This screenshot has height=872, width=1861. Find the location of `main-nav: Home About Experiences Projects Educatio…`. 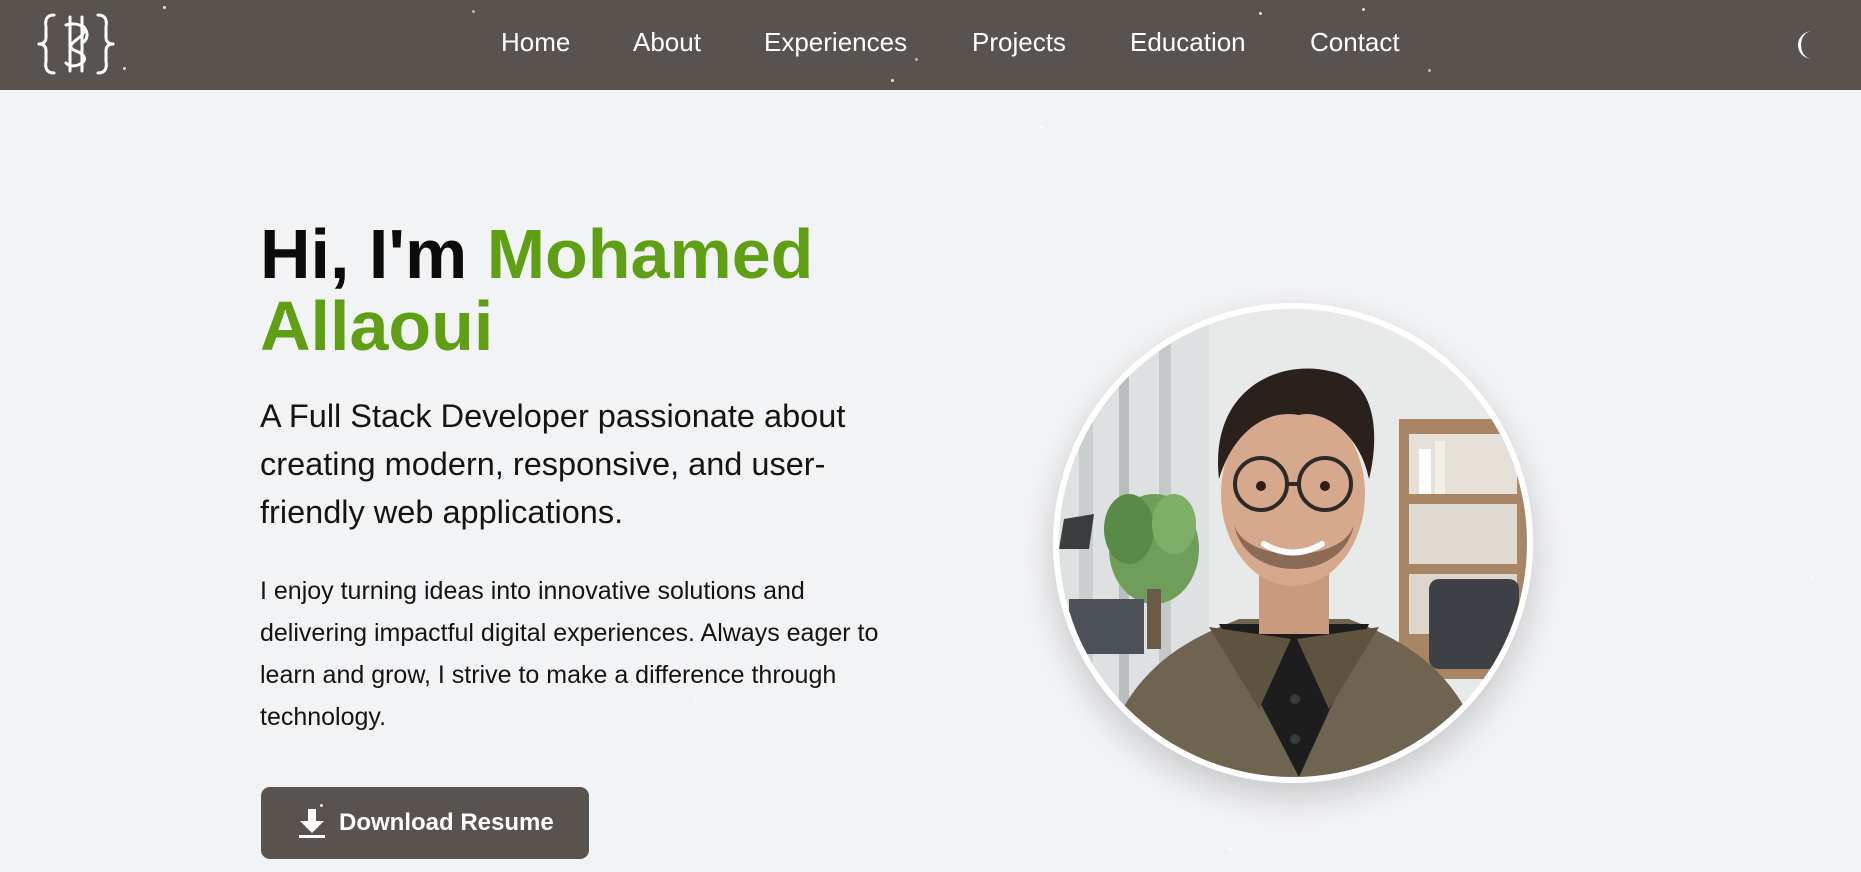

main-nav: Home About Experiences Projects Educatio… is located at coordinates (930, 45).